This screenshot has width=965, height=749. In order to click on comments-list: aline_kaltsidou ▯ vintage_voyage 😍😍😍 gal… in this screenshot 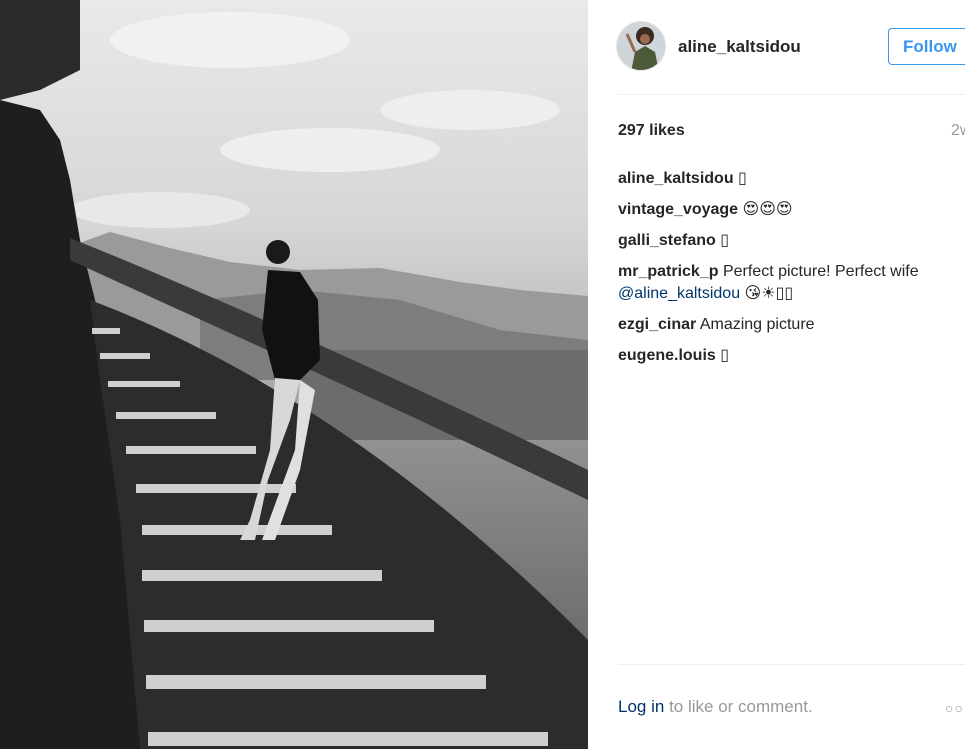, I will do `click(791, 272)`.